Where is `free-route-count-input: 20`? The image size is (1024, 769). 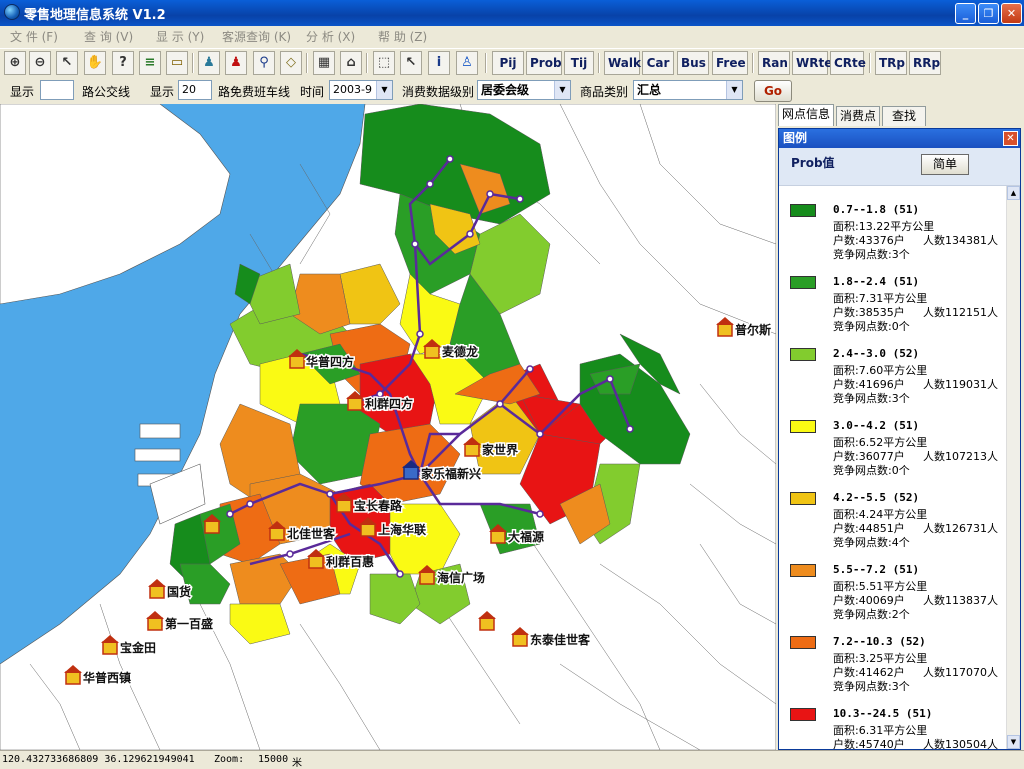 free-route-count-input: 20 is located at coordinates (195, 90).